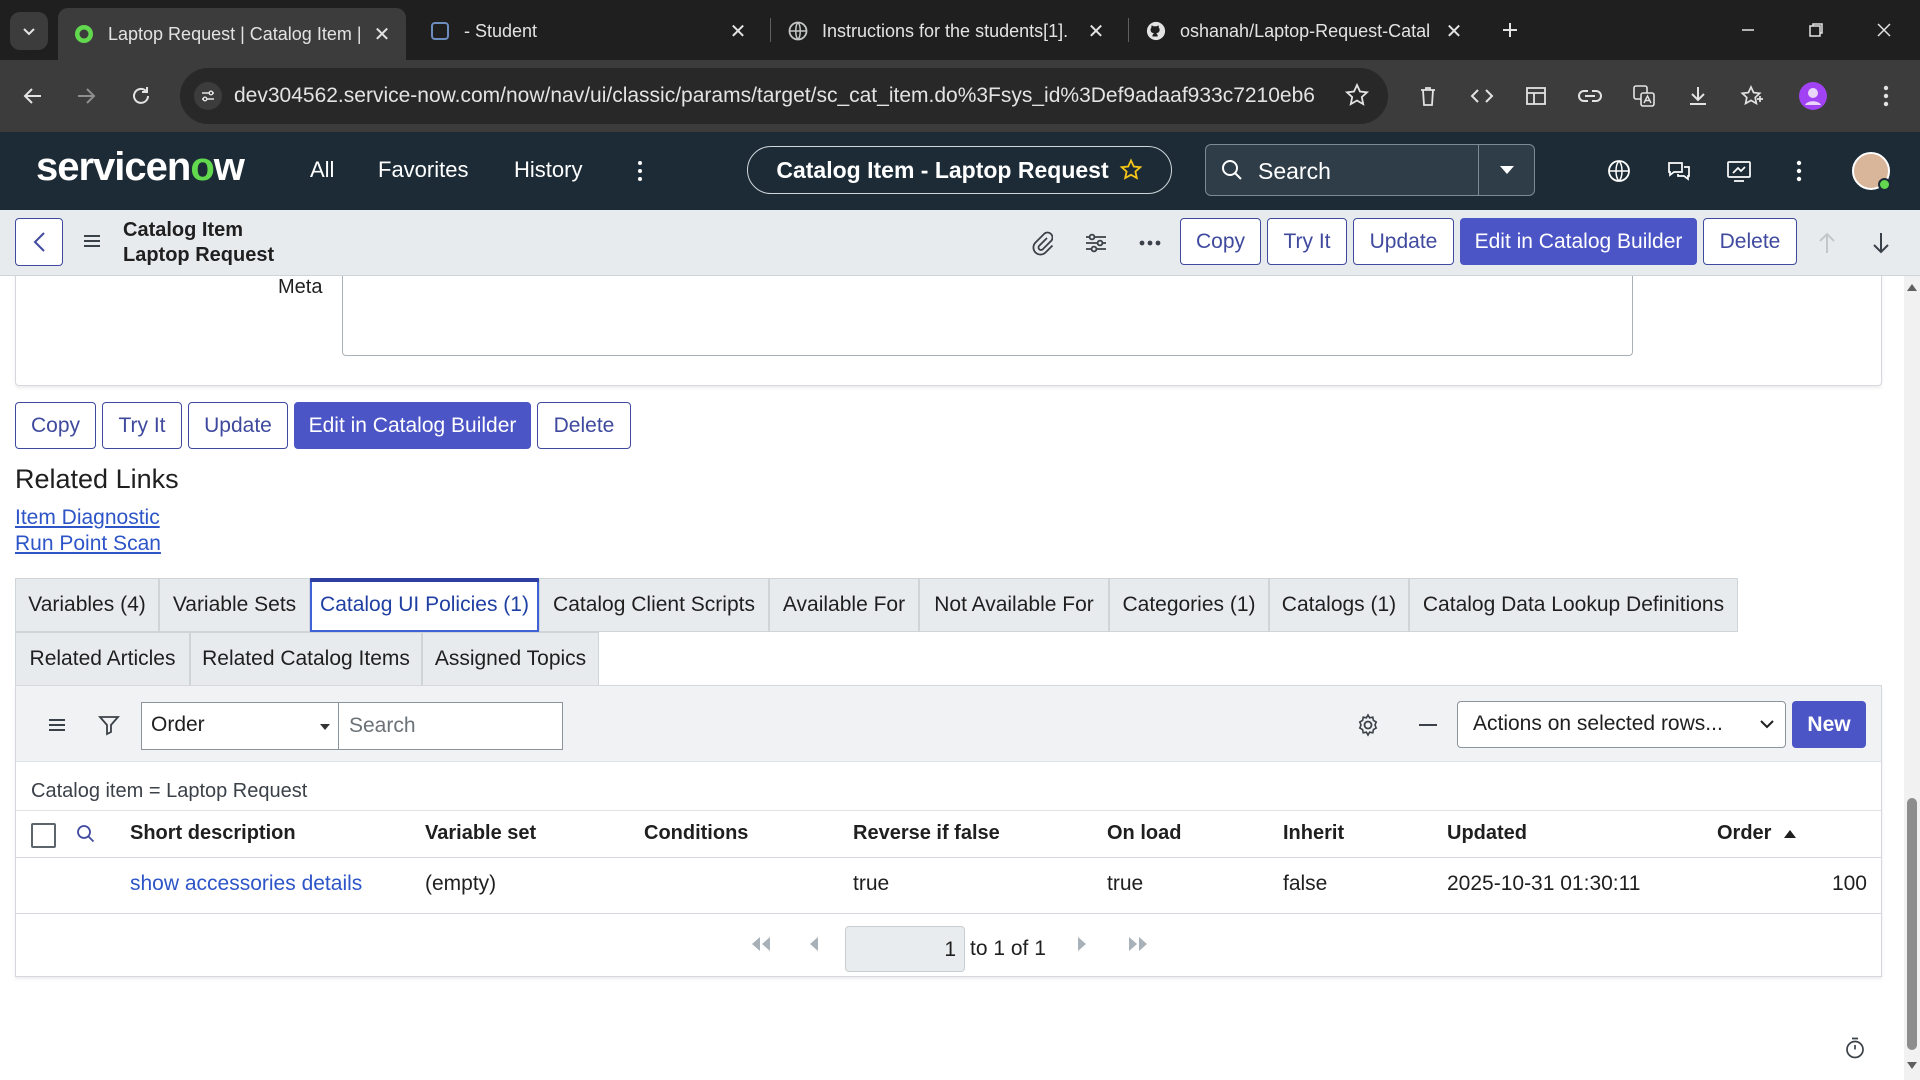 The width and height of the screenshot is (1920, 1080). What do you see at coordinates (987, 316) in the screenshot?
I see `meta-textarea` at bounding box center [987, 316].